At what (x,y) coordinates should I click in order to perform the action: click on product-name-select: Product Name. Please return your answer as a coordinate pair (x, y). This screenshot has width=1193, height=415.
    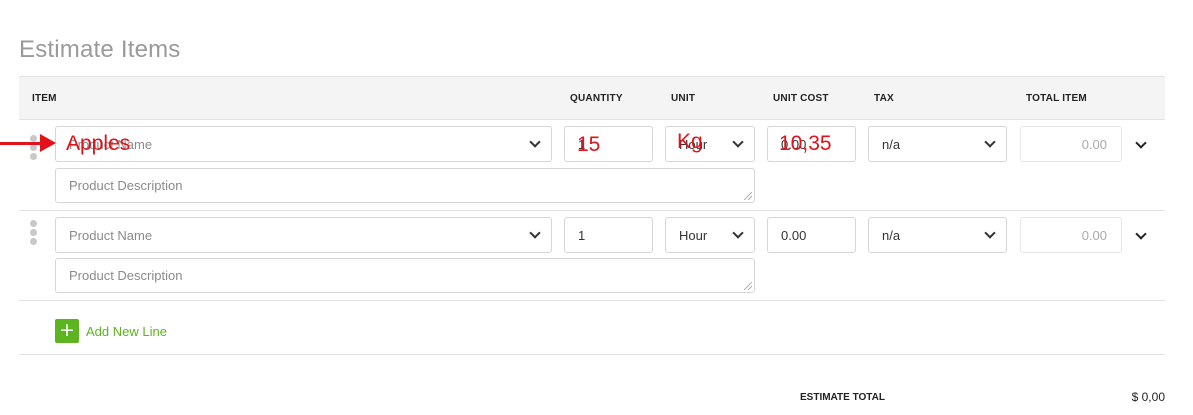
    Looking at the image, I should click on (303, 235).